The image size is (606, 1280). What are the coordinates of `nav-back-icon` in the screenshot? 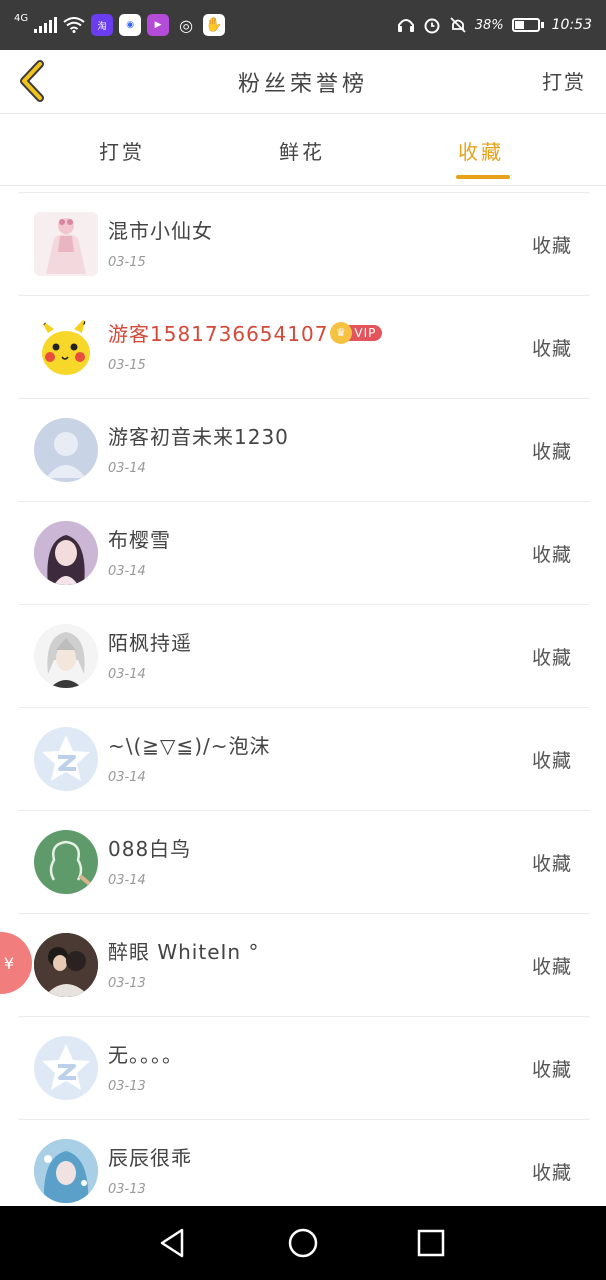 It's located at (173, 1243).